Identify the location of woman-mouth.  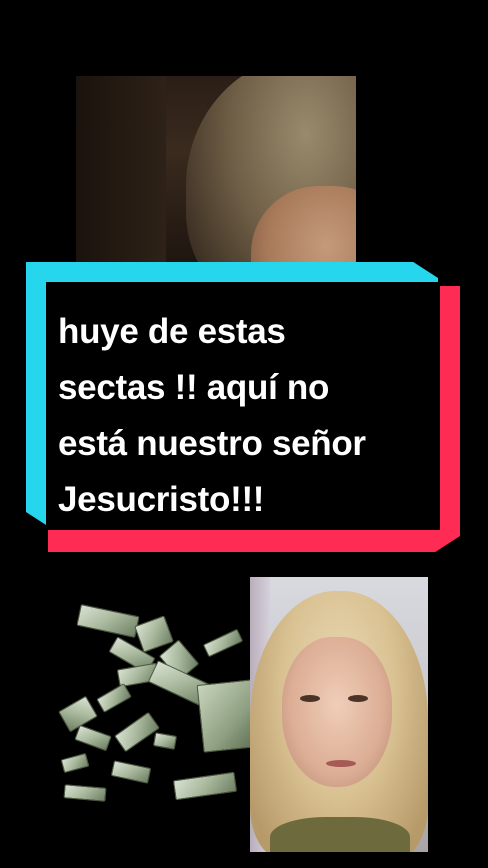
(341, 763).